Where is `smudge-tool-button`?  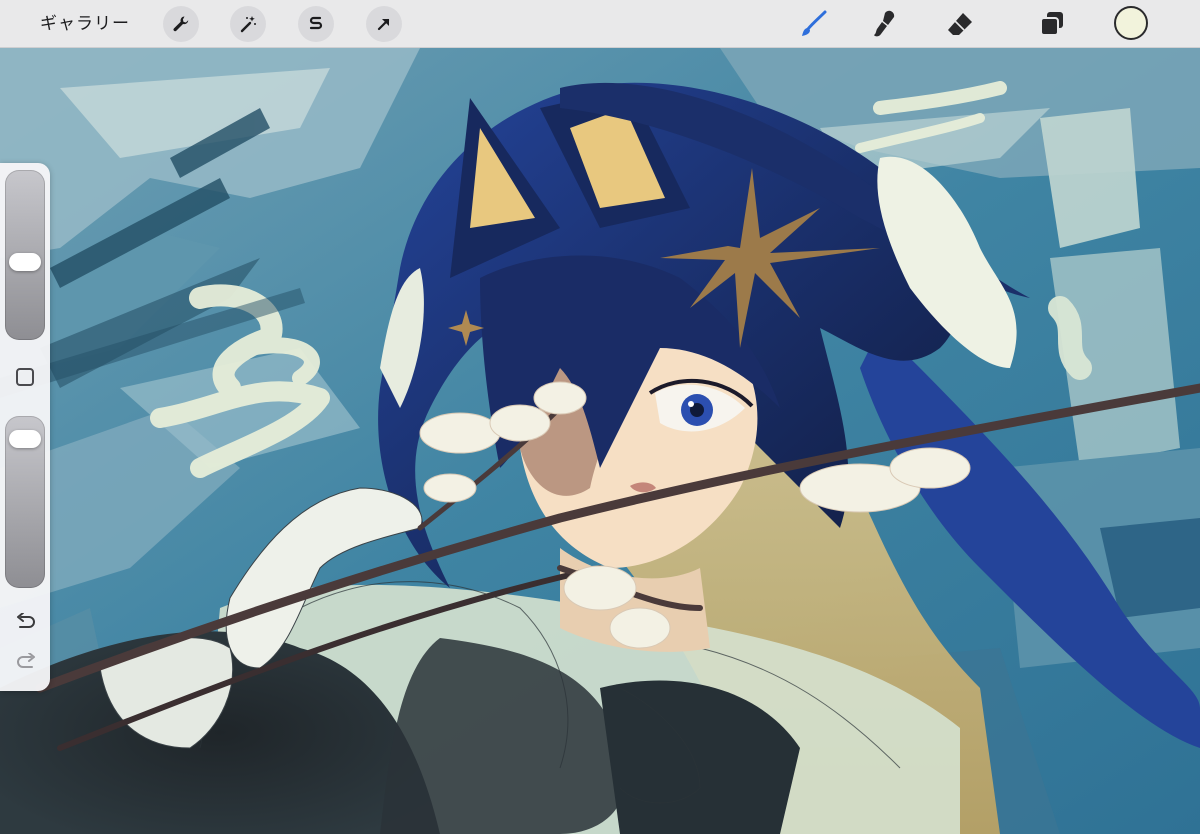
smudge-tool-button is located at coordinates (884, 24).